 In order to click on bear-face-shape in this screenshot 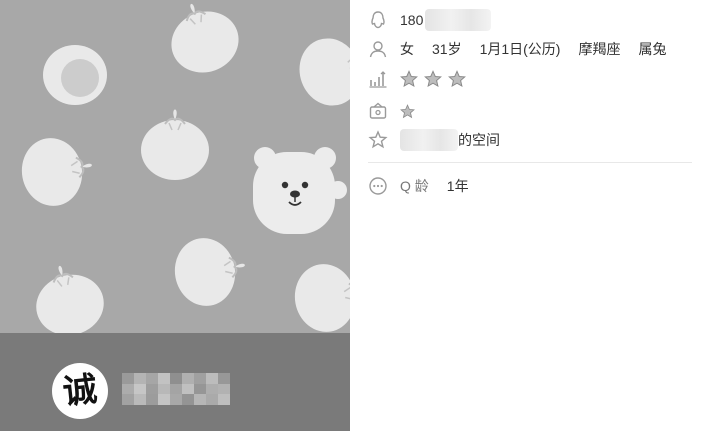, I will do `click(300, 190)`.